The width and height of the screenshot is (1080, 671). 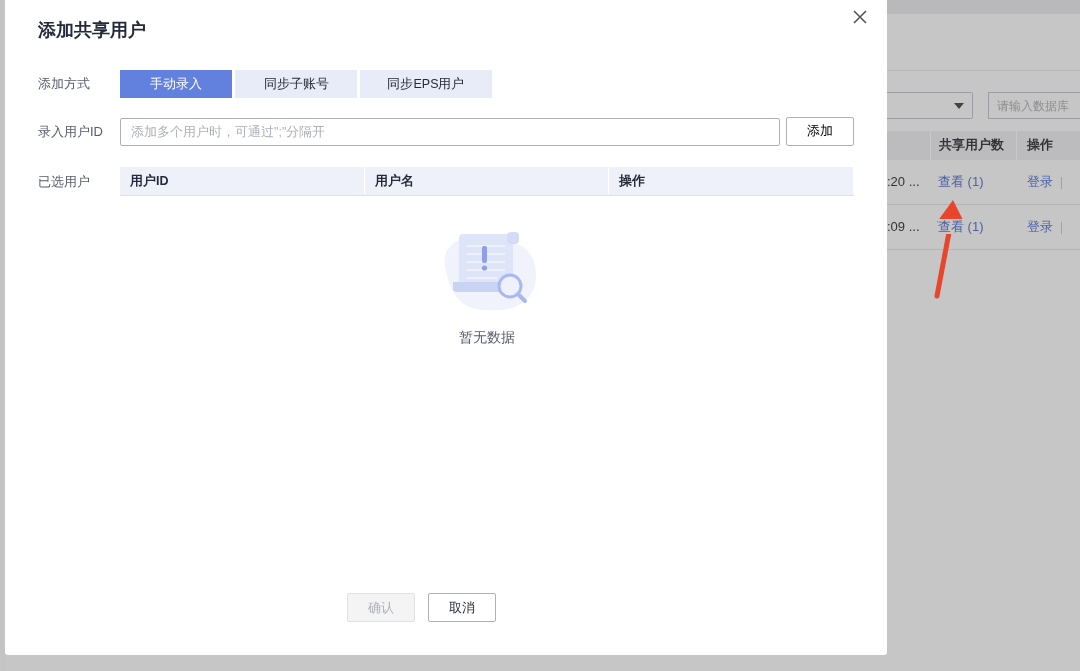 I want to click on column-header: 用户名, so click(x=487, y=181).